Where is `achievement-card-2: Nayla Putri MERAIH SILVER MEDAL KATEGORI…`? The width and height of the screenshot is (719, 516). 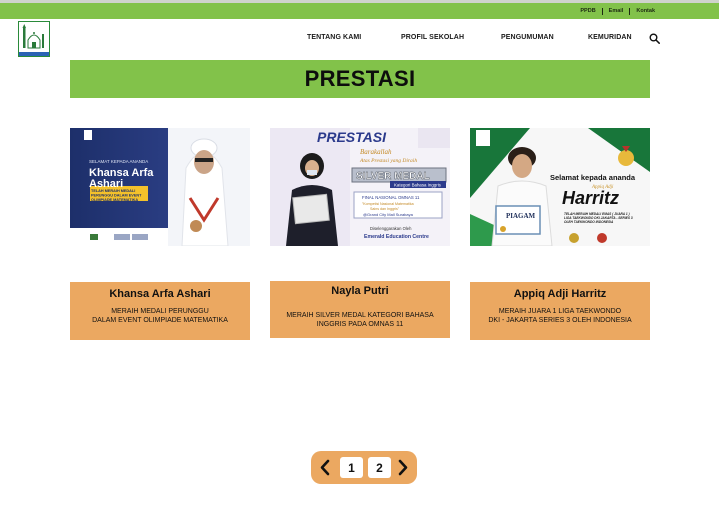
achievement-card-2: Nayla Putri MERAIH SILVER MEDAL KATEGORI… is located at coordinates (360, 309).